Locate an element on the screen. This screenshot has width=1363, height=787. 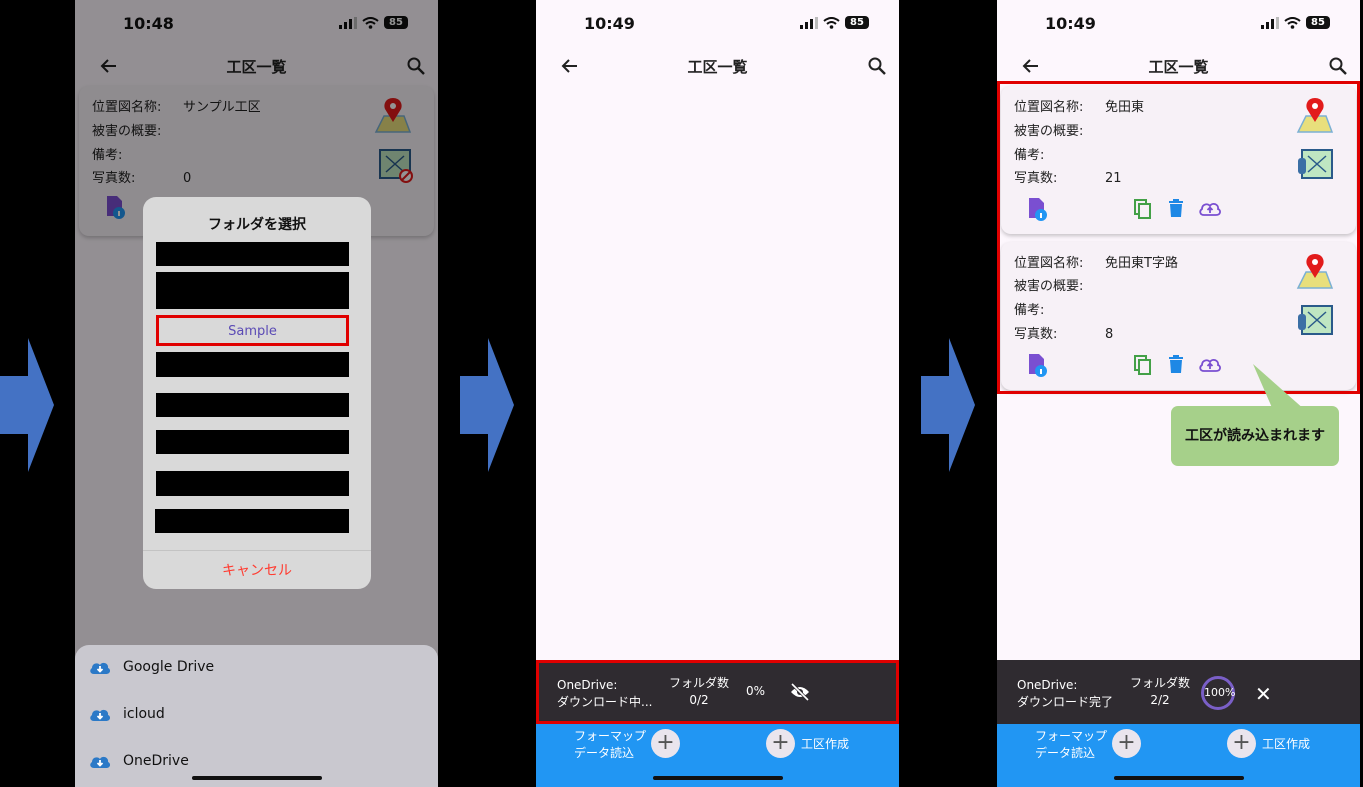
divider is located at coordinates (257, 550).